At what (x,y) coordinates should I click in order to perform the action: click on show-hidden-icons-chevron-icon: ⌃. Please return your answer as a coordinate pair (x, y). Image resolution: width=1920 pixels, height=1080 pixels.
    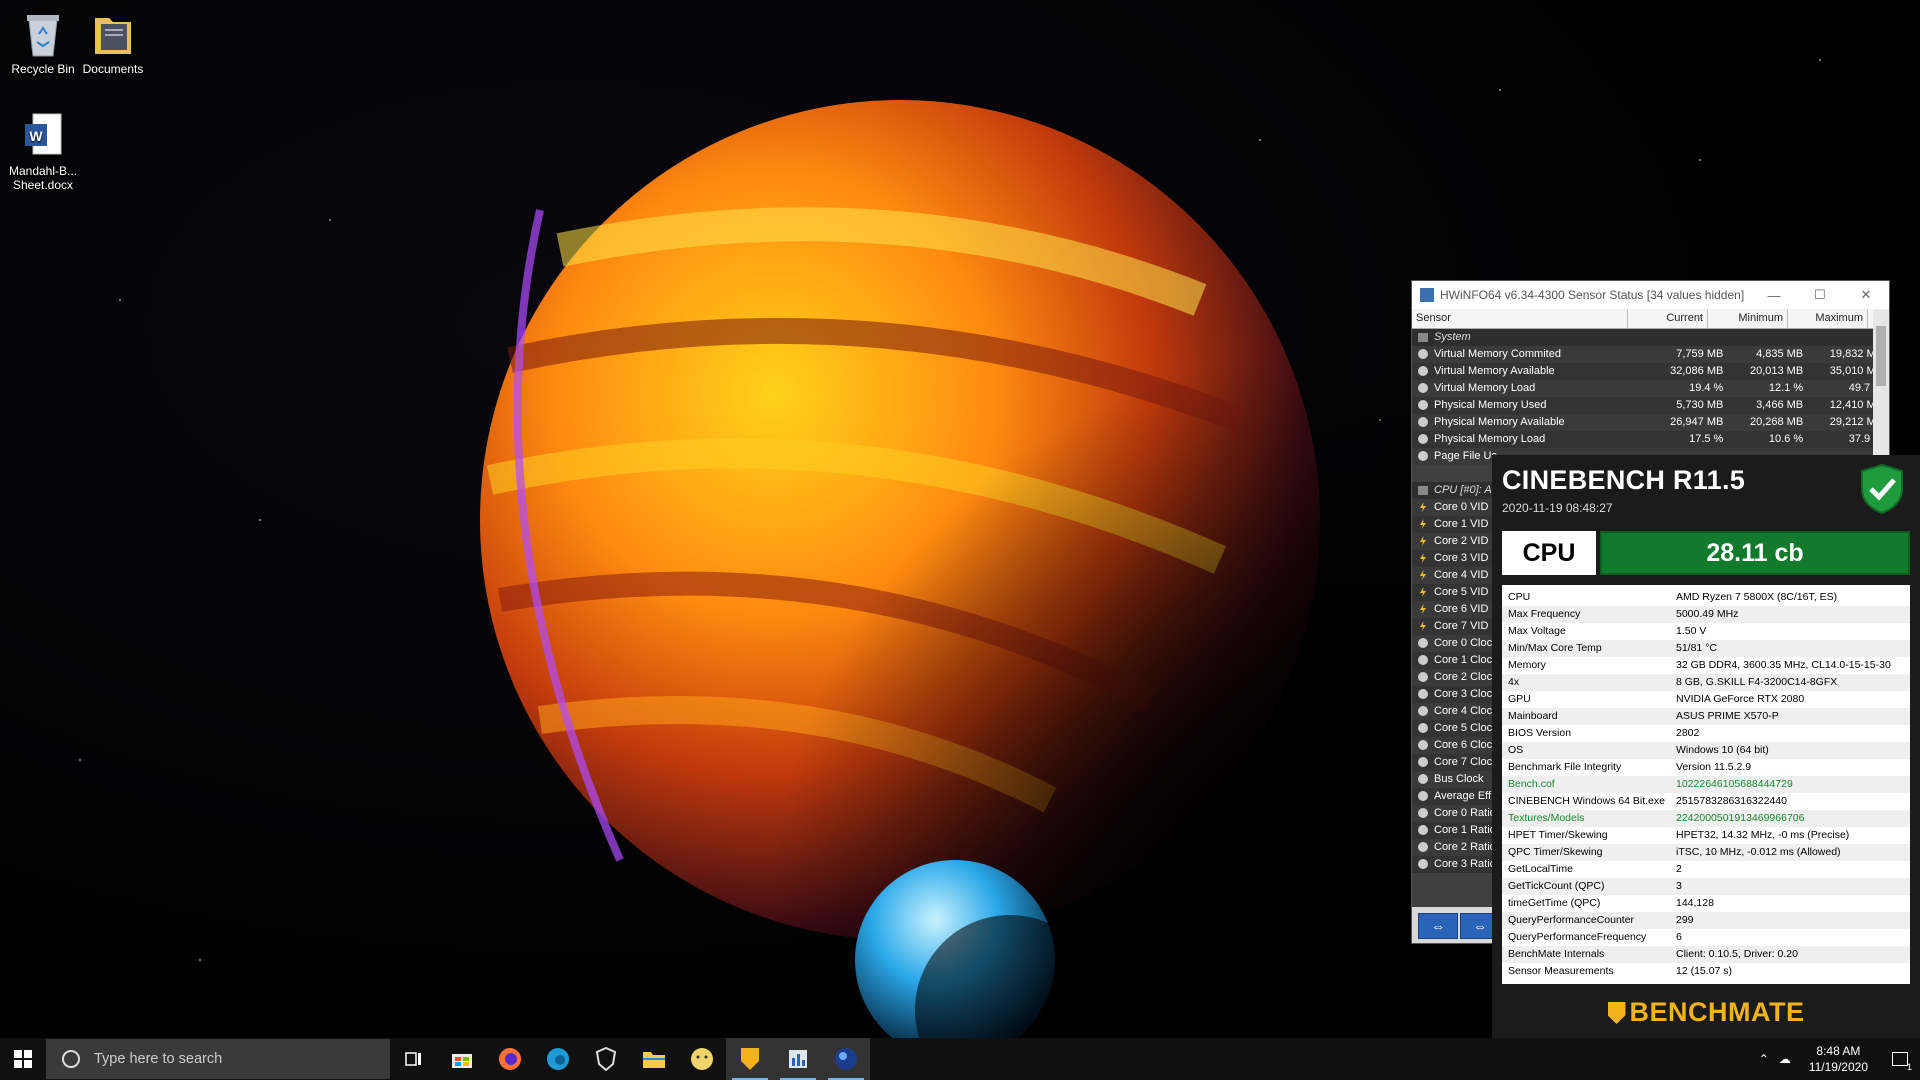
    Looking at the image, I should click on (1764, 1059).